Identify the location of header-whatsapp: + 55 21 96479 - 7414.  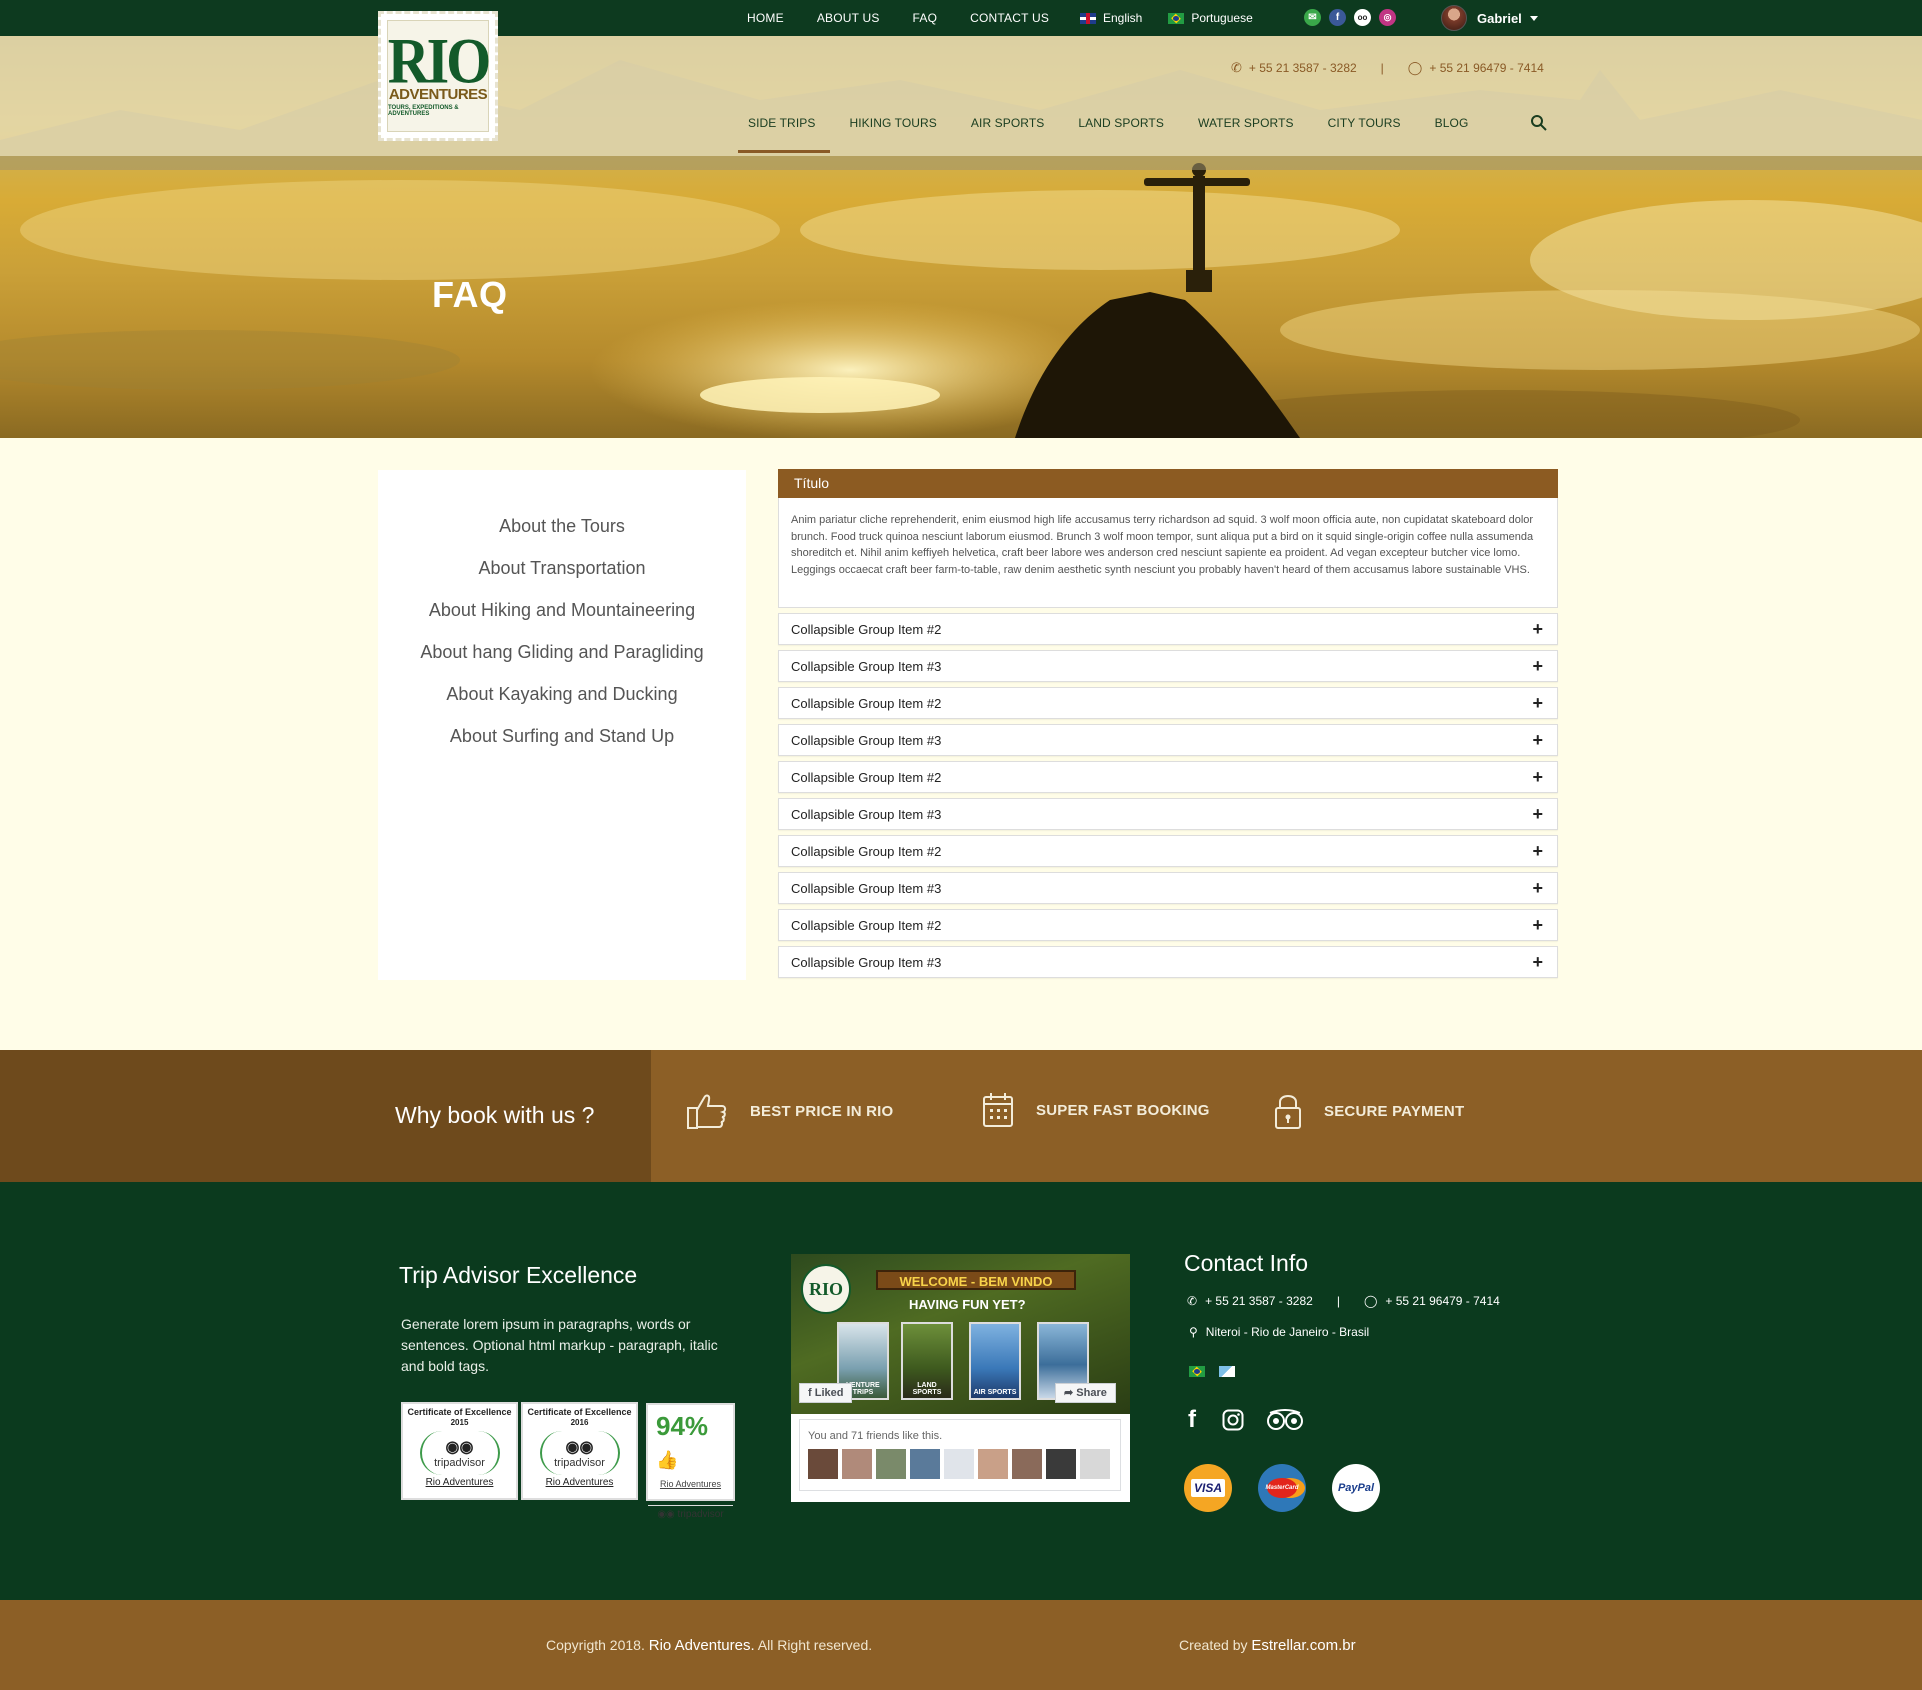
(1486, 68).